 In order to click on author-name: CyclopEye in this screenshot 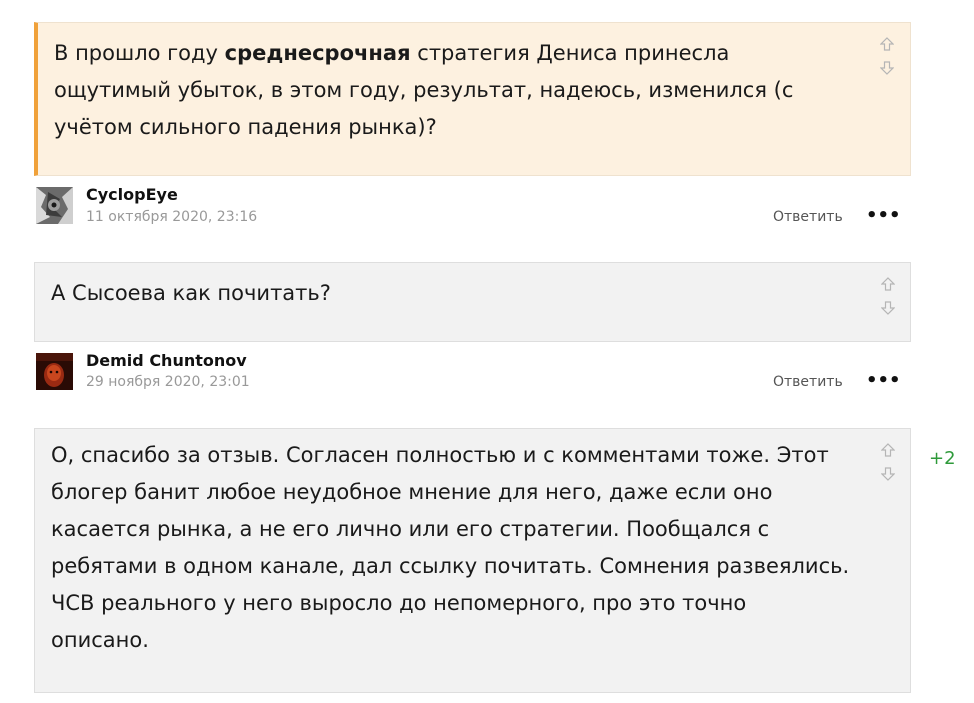, I will do `click(132, 194)`.